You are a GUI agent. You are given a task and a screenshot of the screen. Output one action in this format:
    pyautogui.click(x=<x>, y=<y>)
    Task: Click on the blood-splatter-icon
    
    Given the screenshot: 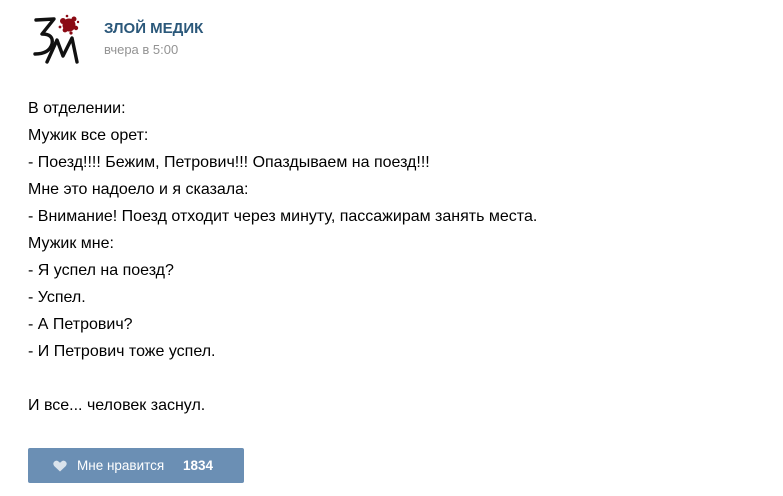 What is the action you would take?
    pyautogui.click(x=69, y=24)
    